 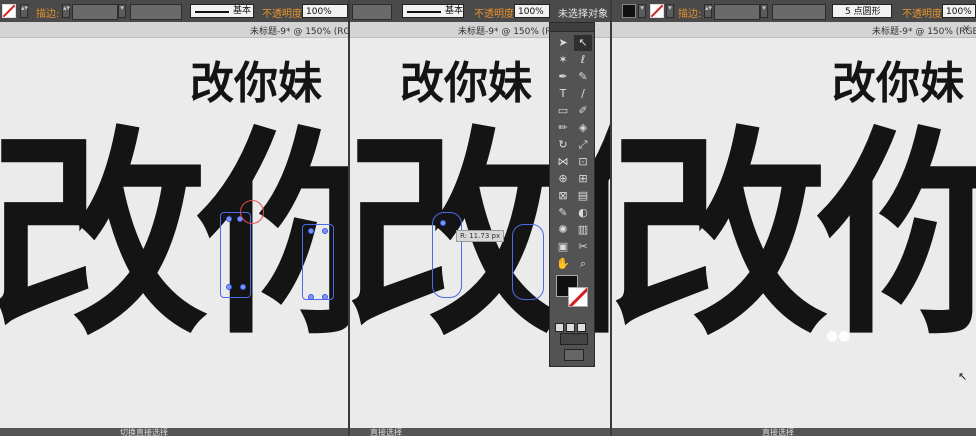 I want to click on control-bar: 基本 不透明度: 100% 未选择对象, so click(x=481, y=11).